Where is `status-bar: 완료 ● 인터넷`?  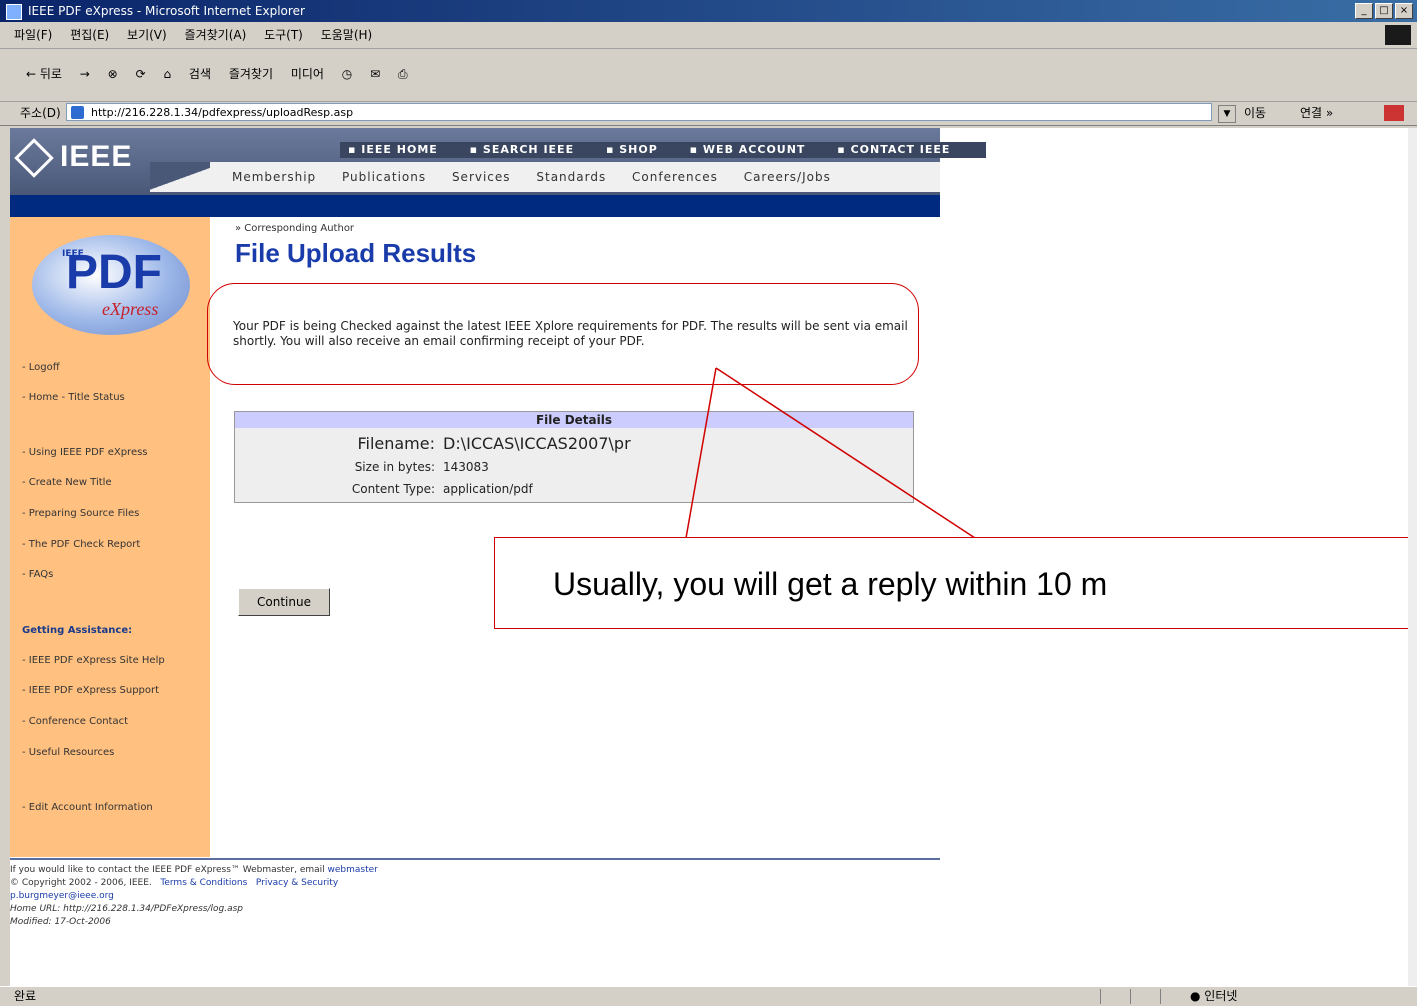 status-bar: 완료 ● 인터넷 is located at coordinates (708, 996).